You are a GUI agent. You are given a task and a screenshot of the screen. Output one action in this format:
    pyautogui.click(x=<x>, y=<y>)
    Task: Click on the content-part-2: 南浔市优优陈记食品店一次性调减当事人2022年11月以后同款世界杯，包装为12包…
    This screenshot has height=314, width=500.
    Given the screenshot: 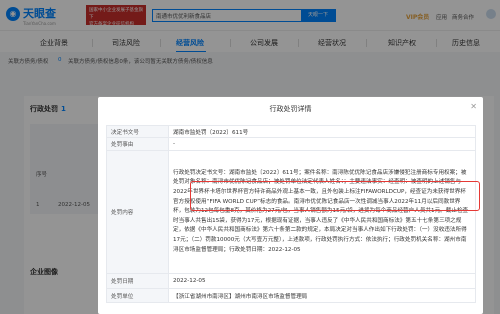 What is the action you would take?
    pyautogui.click(x=321, y=225)
    